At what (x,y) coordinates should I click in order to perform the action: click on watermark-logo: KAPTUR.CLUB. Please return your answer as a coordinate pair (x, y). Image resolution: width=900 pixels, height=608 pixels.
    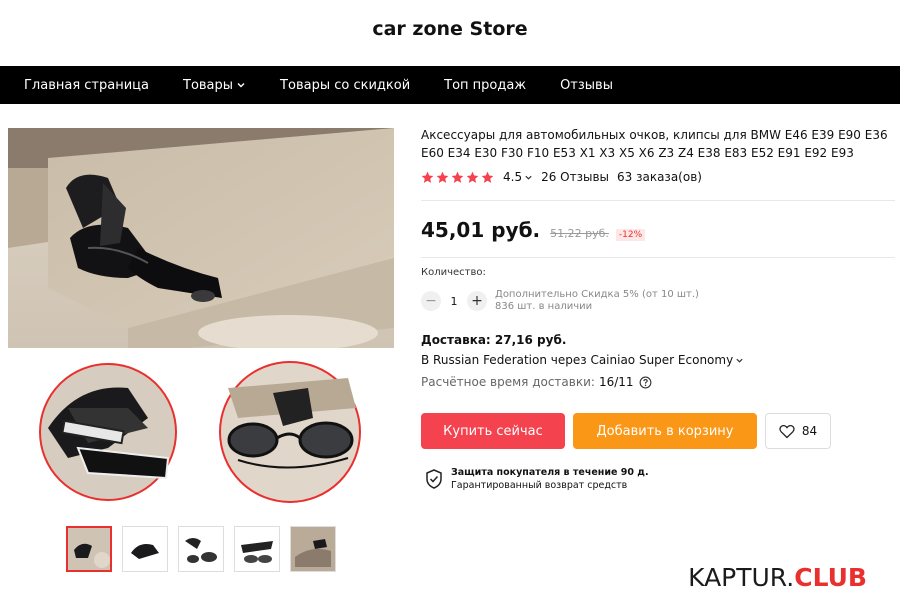
    Looking at the image, I should click on (777, 577).